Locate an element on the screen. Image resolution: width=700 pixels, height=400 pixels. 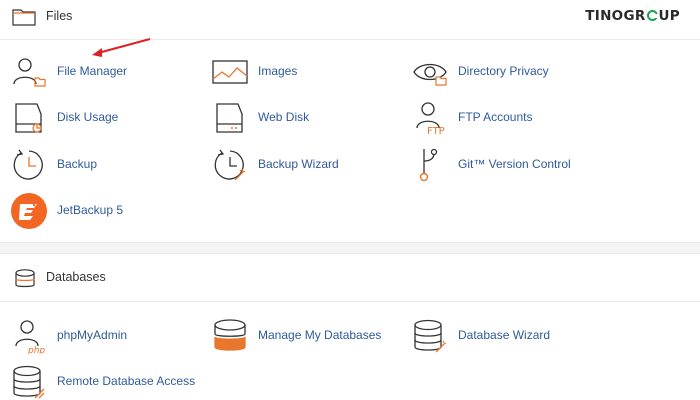
manage-databases-icon is located at coordinates (230, 335).